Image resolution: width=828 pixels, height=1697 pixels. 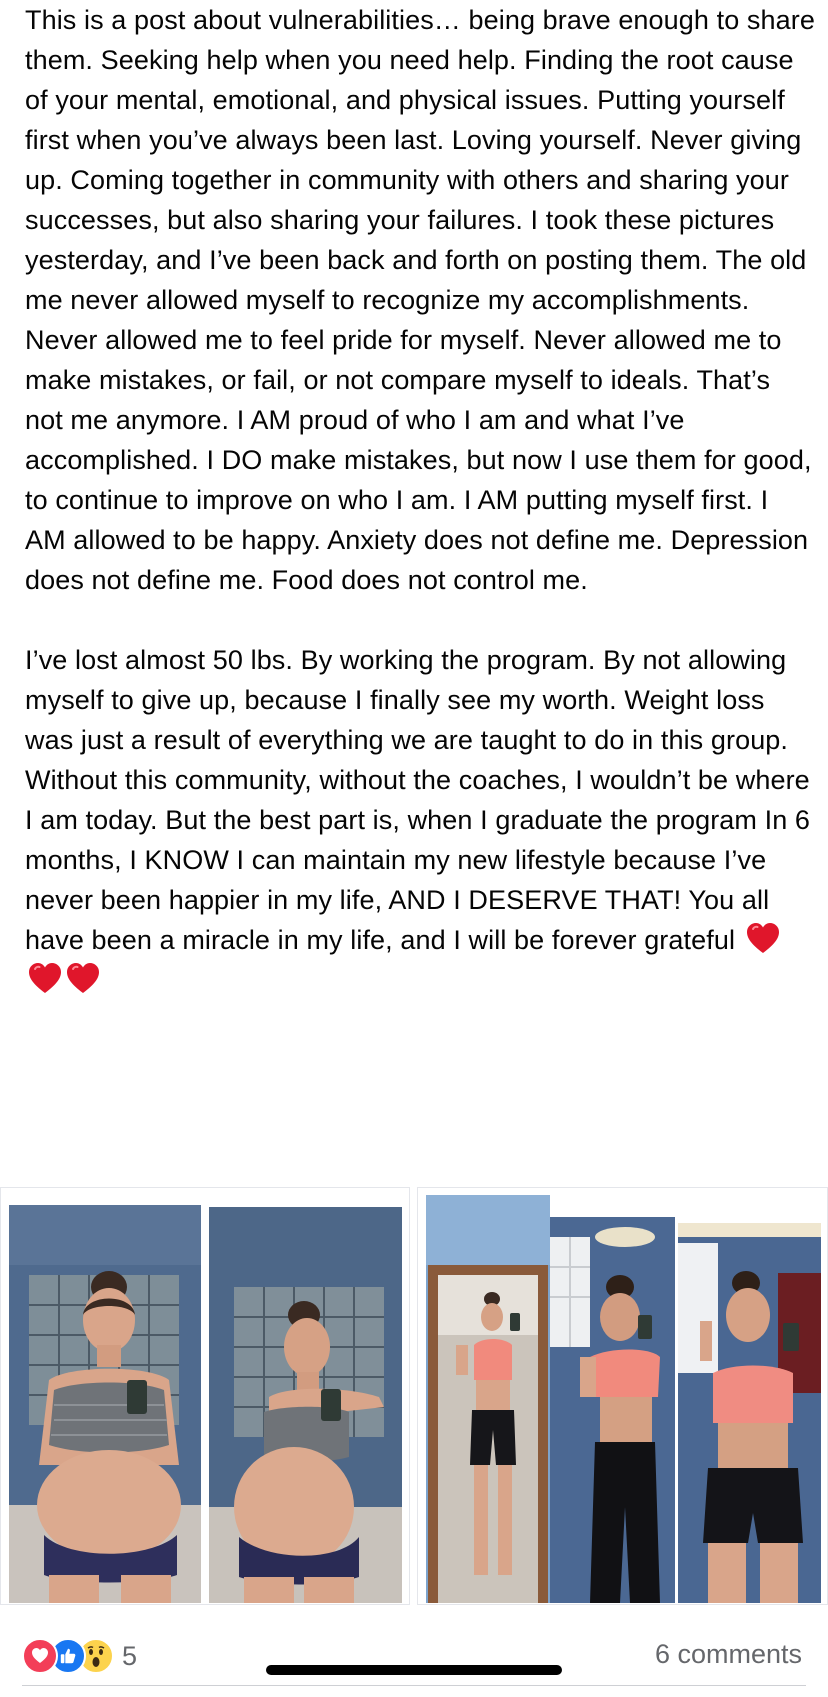 I want to click on after-photo-front, so click(x=749, y=1413).